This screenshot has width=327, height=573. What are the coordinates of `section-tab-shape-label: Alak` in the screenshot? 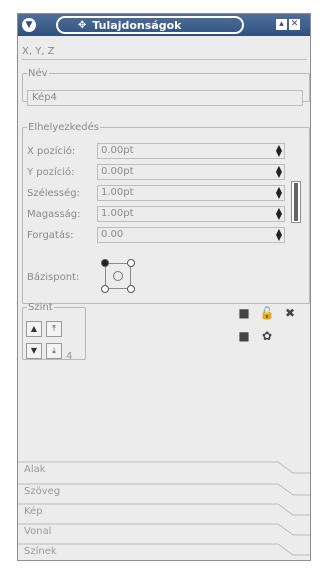 It's located at (35, 469).